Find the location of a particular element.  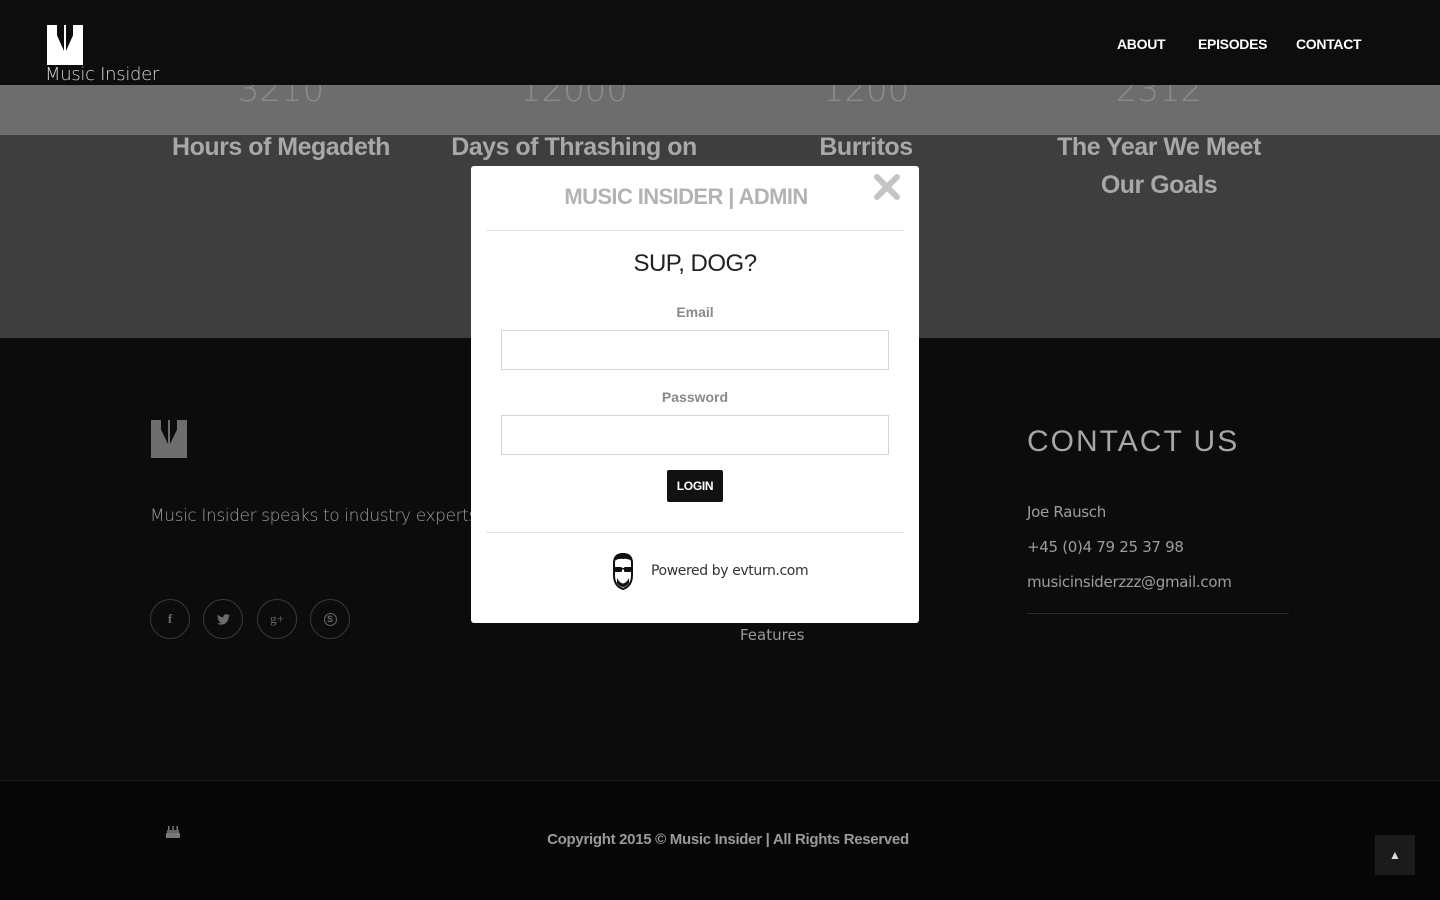

modal-greeting: SUP, DOG? is located at coordinates (695, 263).